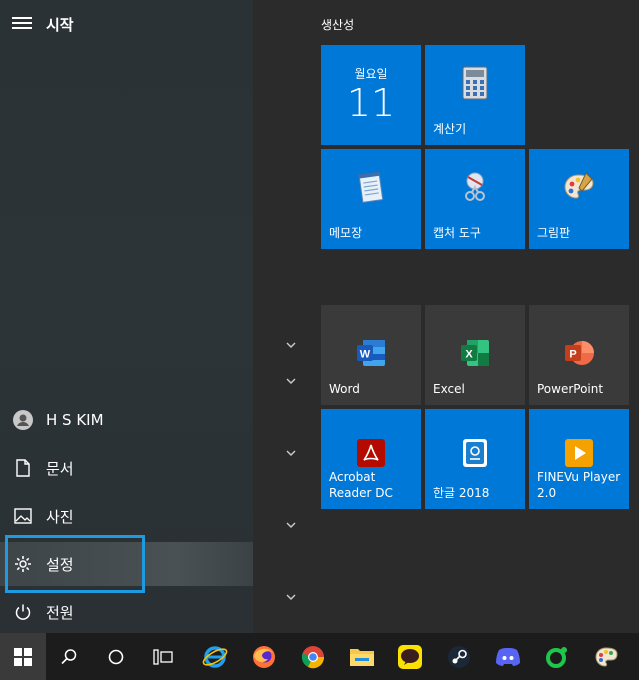 The image size is (639, 680). I want to click on tile-finevu-label-line1: FINEVu Player, so click(579, 477).